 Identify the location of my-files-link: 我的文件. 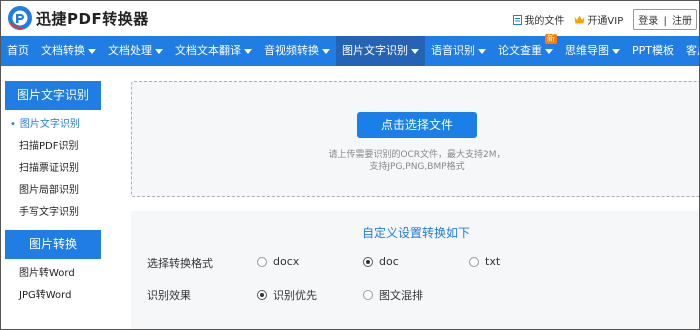
(538, 19).